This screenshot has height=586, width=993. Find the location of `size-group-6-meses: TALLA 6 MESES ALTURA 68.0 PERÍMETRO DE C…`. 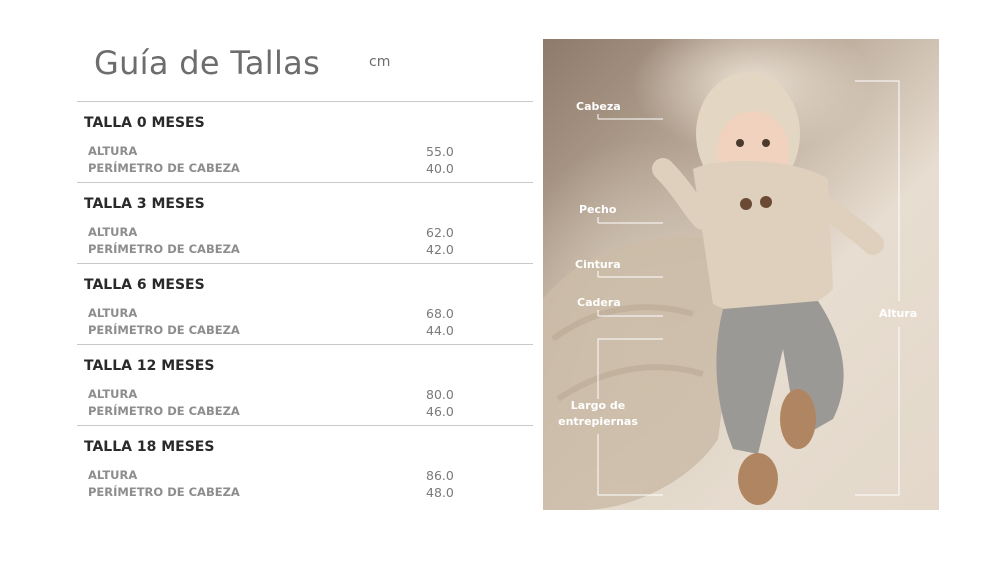

size-group-6-meses: TALLA 6 MESES ALTURA 68.0 PERÍMETRO DE C… is located at coordinates (305, 303).